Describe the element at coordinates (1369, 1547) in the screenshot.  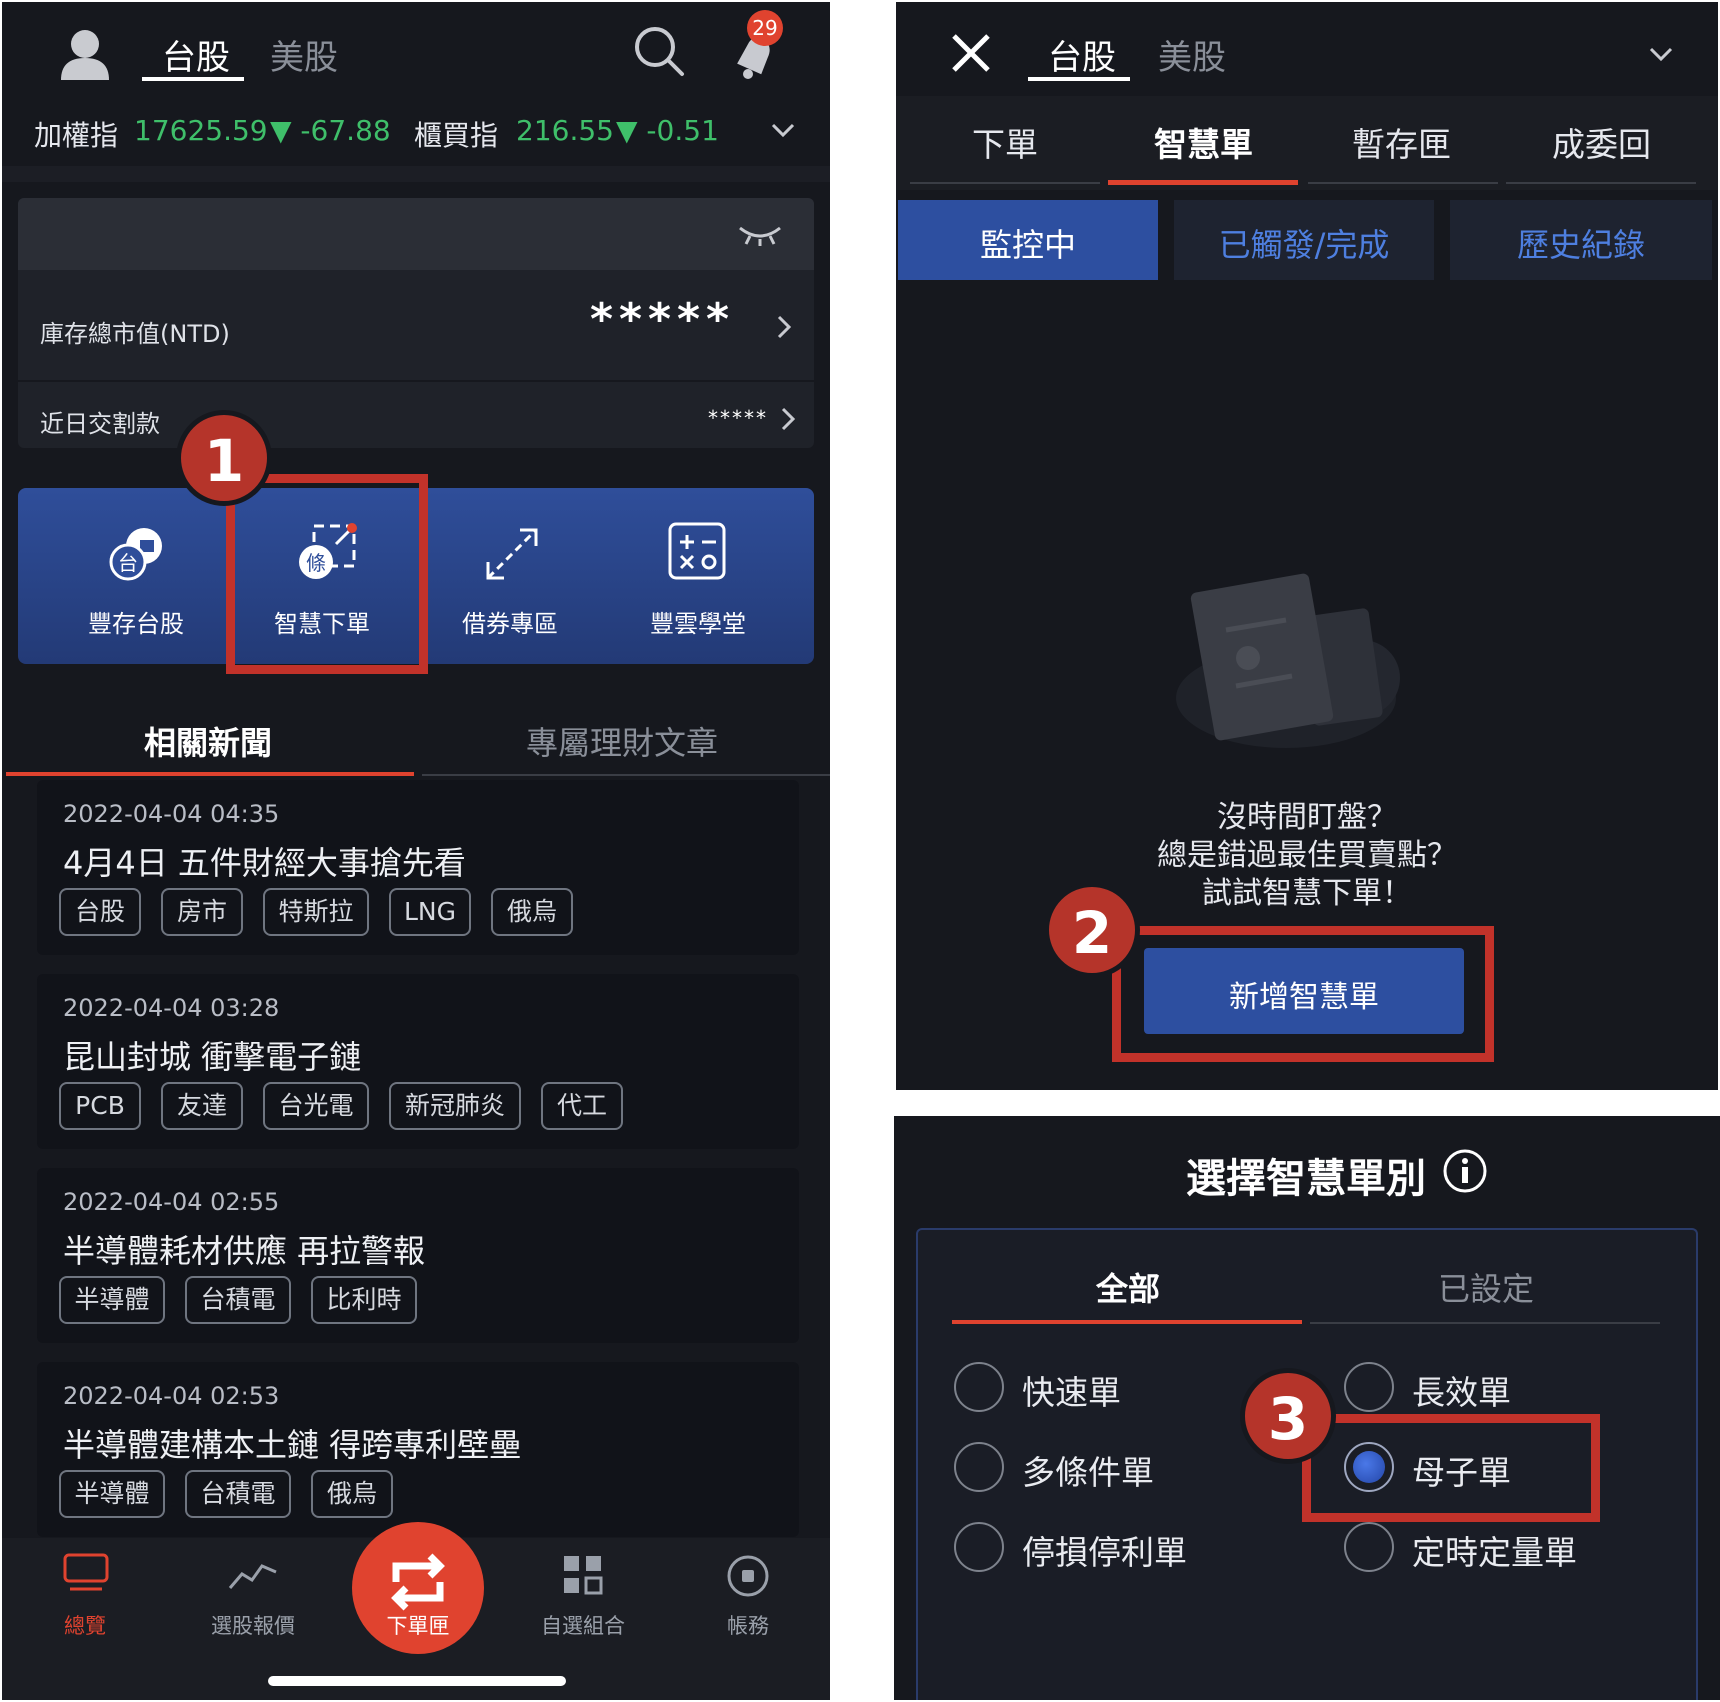
I see `radio-scheduled-order` at that location.